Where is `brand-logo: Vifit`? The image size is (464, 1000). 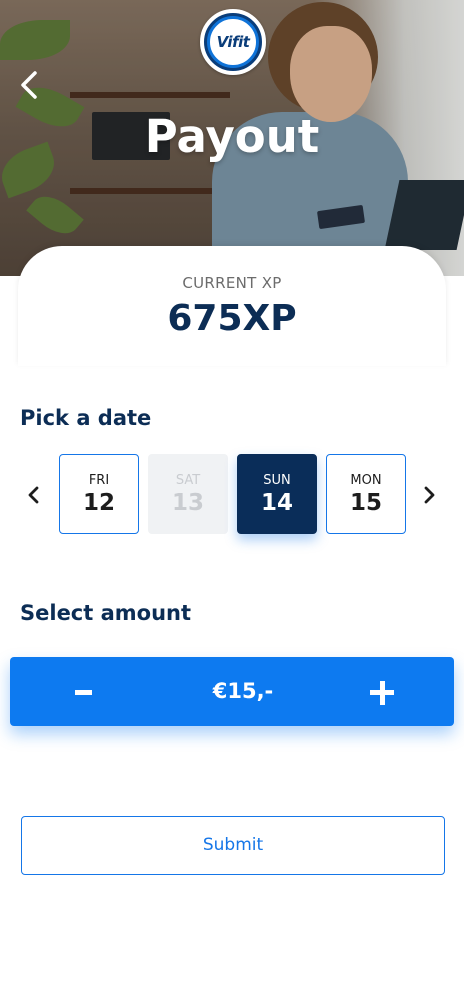
brand-logo: Vifit is located at coordinates (233, 42).